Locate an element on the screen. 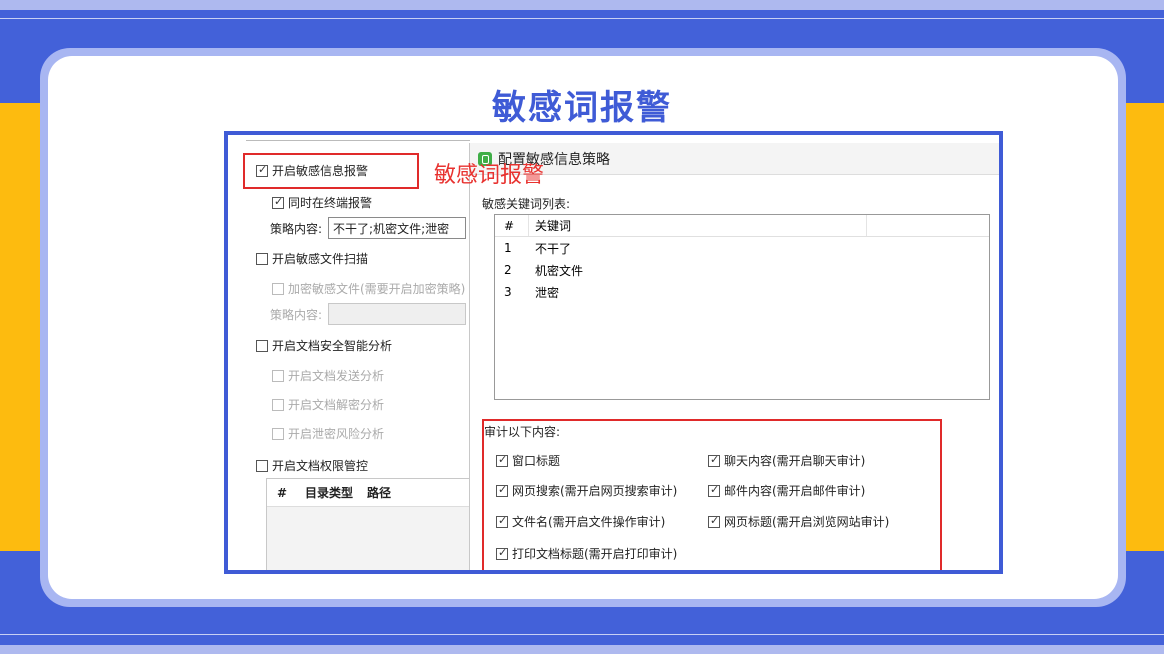 The image size is (1164, 654). doc-permission-label: 开启文档权限管控 is located at coordinates (320, 466).